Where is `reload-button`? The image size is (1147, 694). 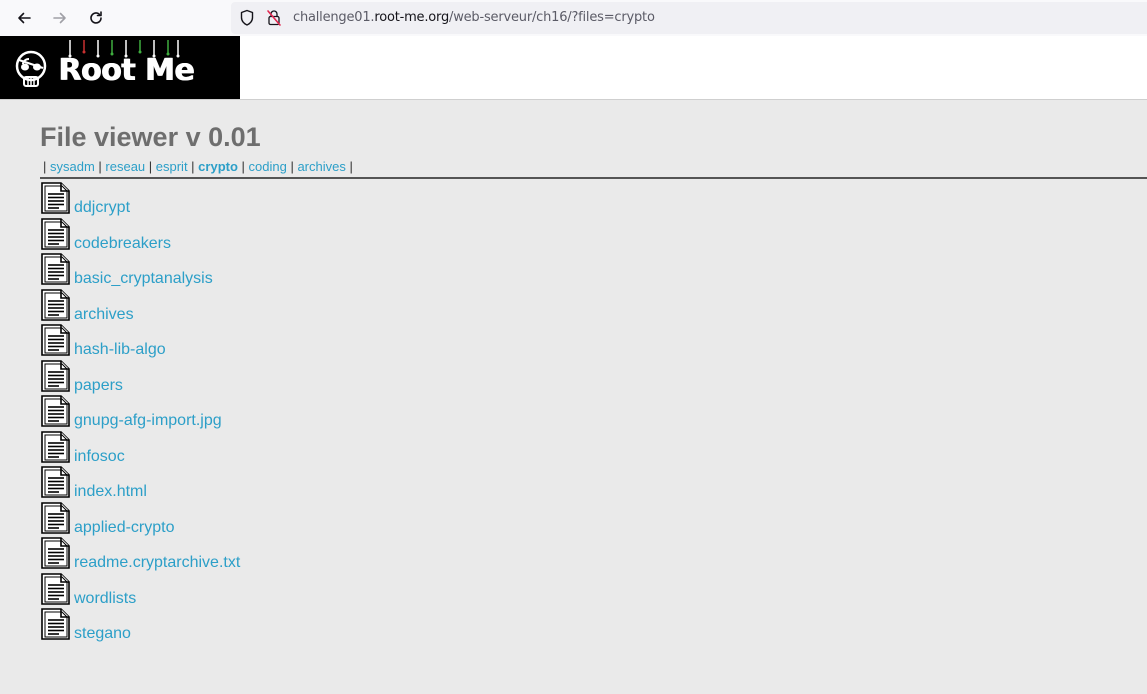 reload-button is located at coordinates (96, 18).